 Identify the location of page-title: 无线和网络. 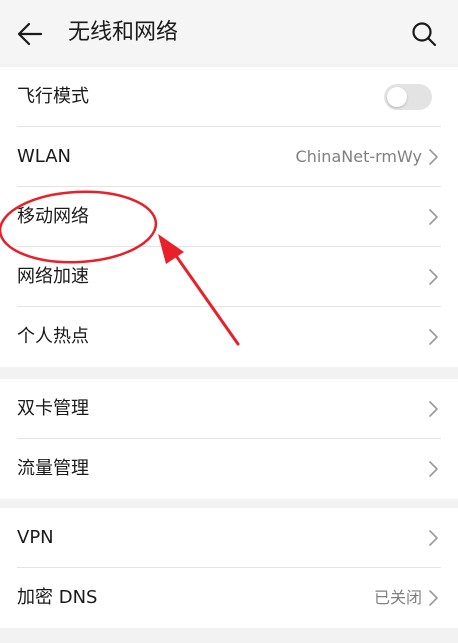
(123, 32).